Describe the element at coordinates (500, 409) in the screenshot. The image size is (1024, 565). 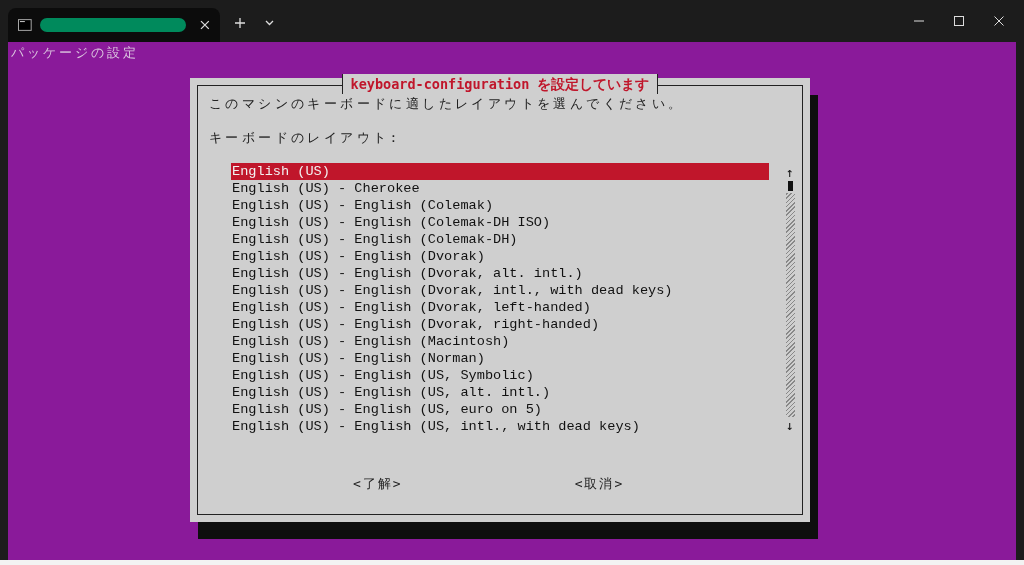
I see `layout-option: English (US) - English (US, euro on 5)` at that location.